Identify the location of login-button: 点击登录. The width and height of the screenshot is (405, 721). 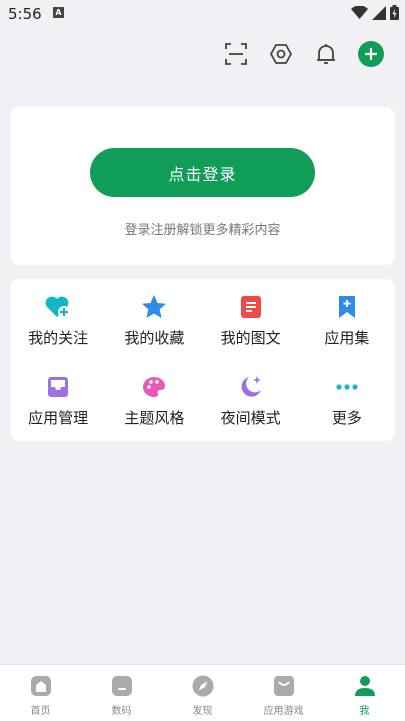
(202, 172).